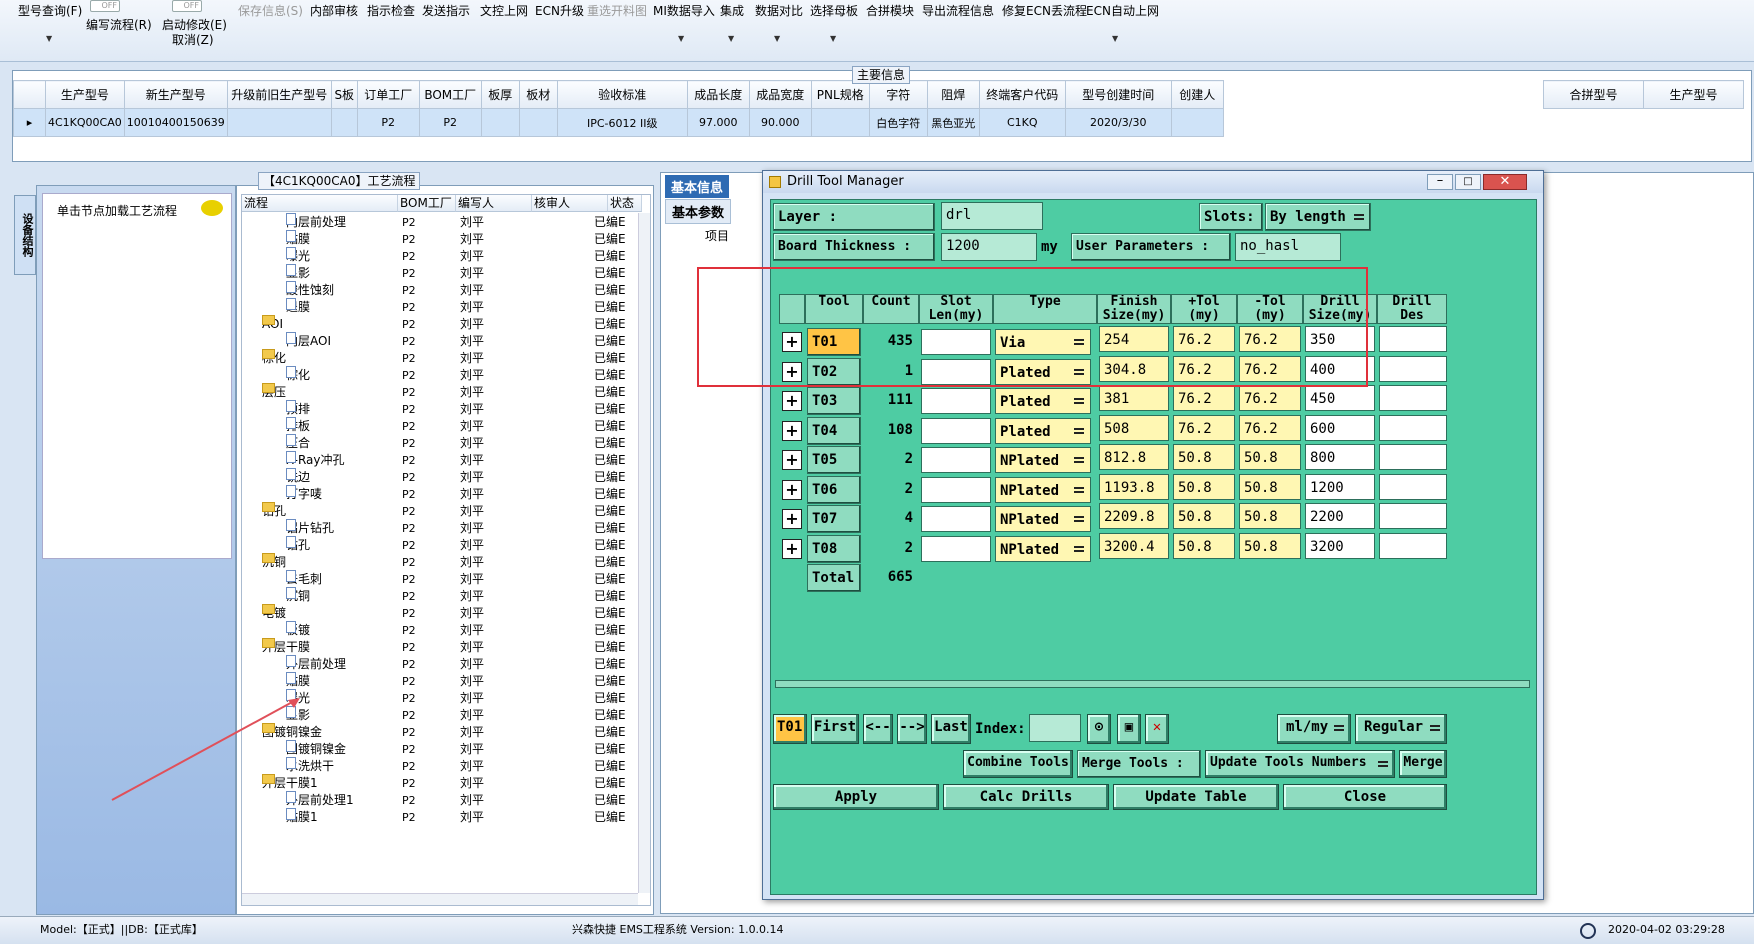 This screenshot has width=1754, height=944. Describe the element at coordinates (1666, 929) in the screenshot. I see `status-datetime: 2020-04-02 03:29:28` at that location.